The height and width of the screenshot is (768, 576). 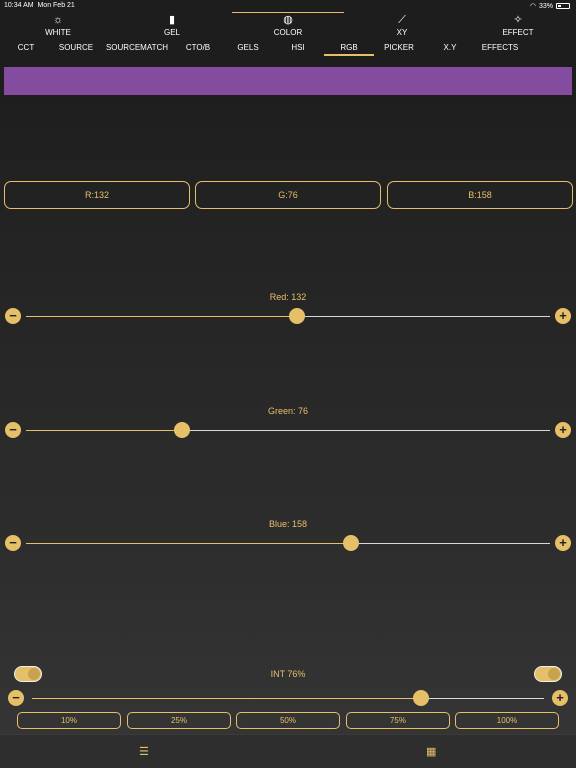 What do you see at coordinates (16, 698) in the screenshot?
I see `intensity-minus-button: −` at bounding box center [16, 698].